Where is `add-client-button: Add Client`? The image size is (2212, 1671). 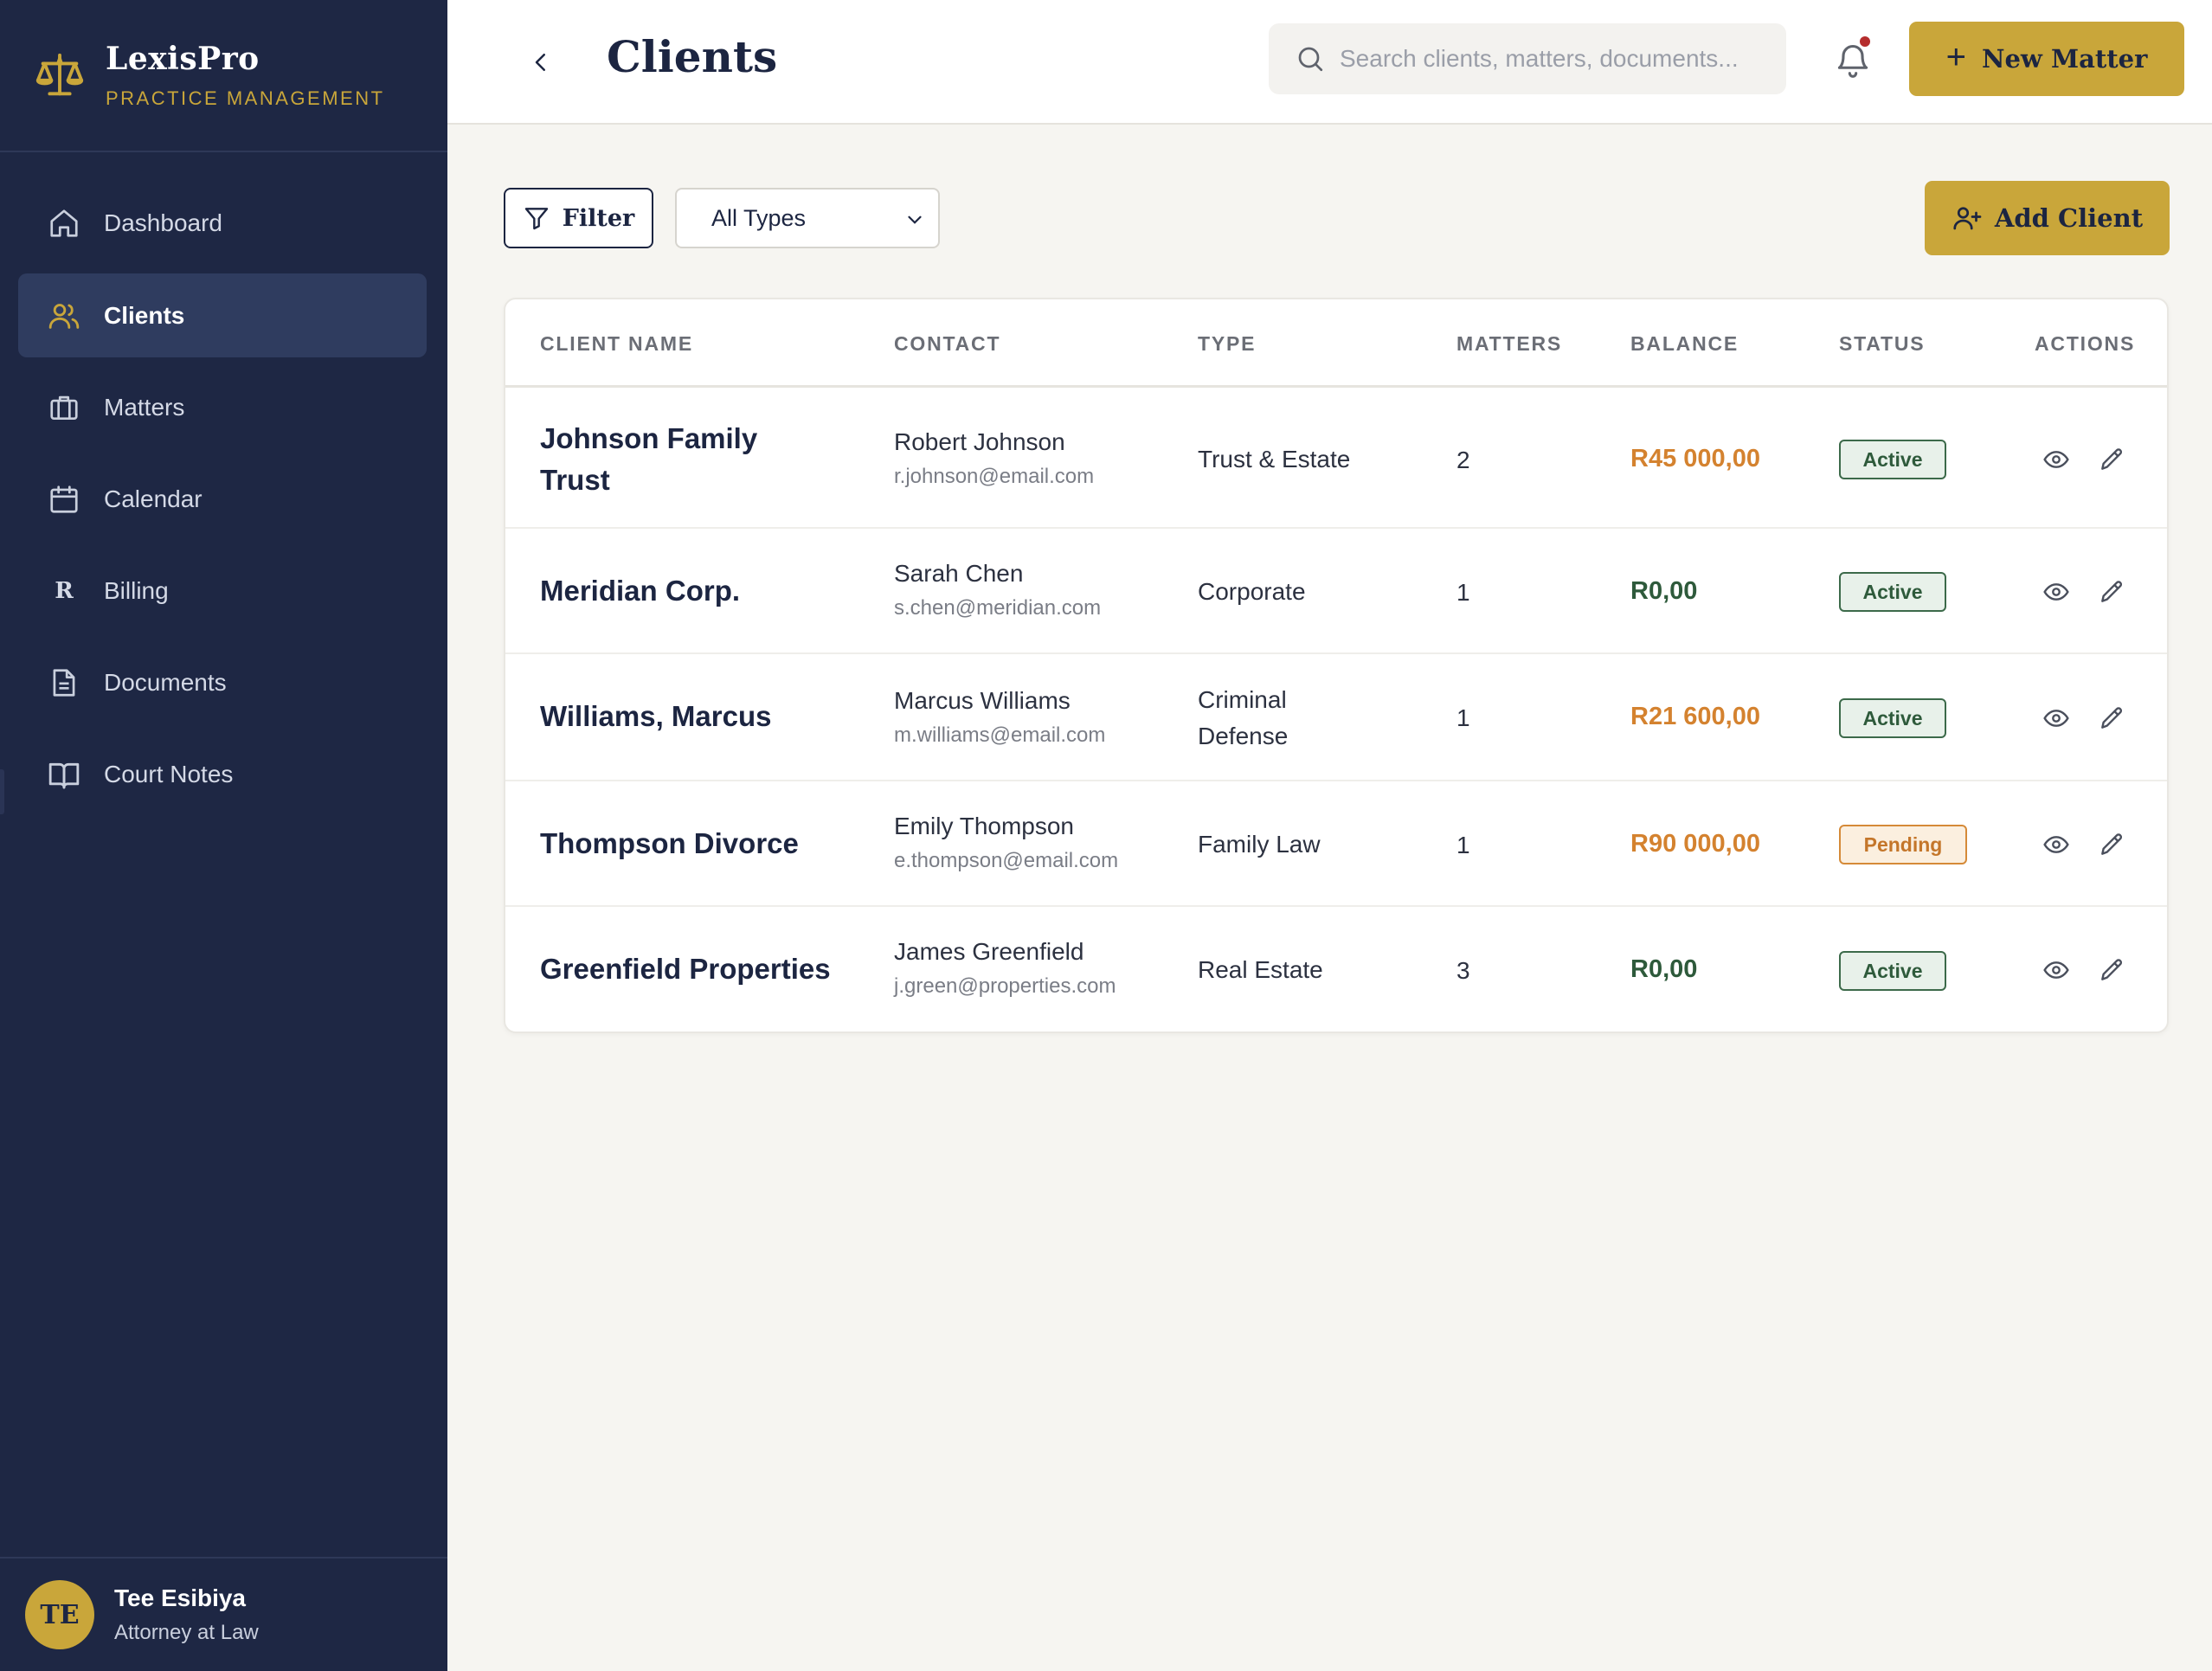 add-client-button: Add Client is located at coordinates (2047, 218).